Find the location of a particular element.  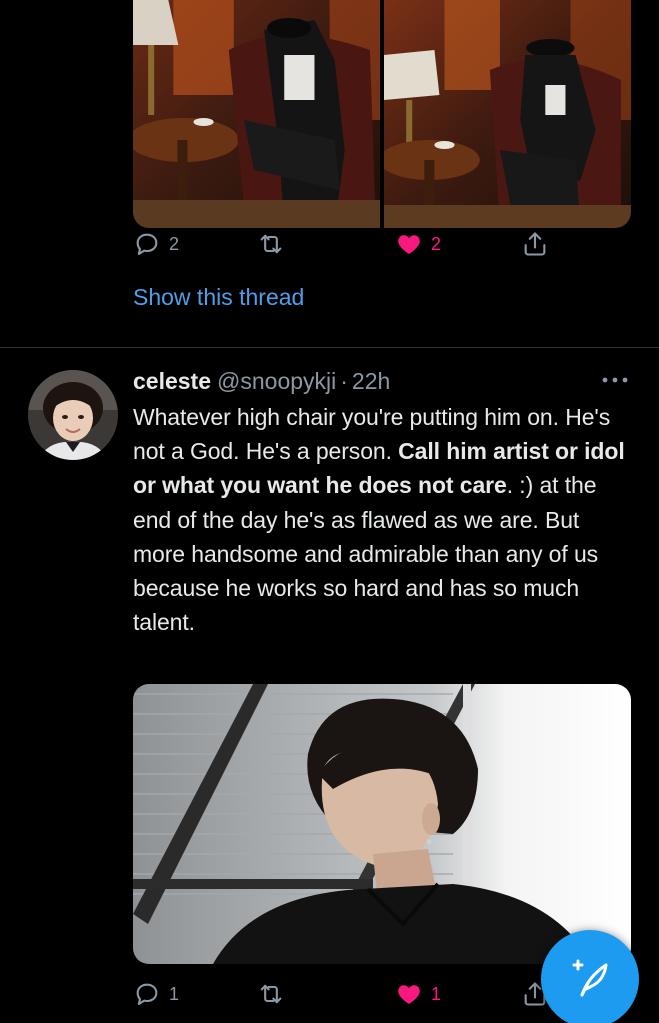

more-dots-icon is located at coordinates (615, 380).